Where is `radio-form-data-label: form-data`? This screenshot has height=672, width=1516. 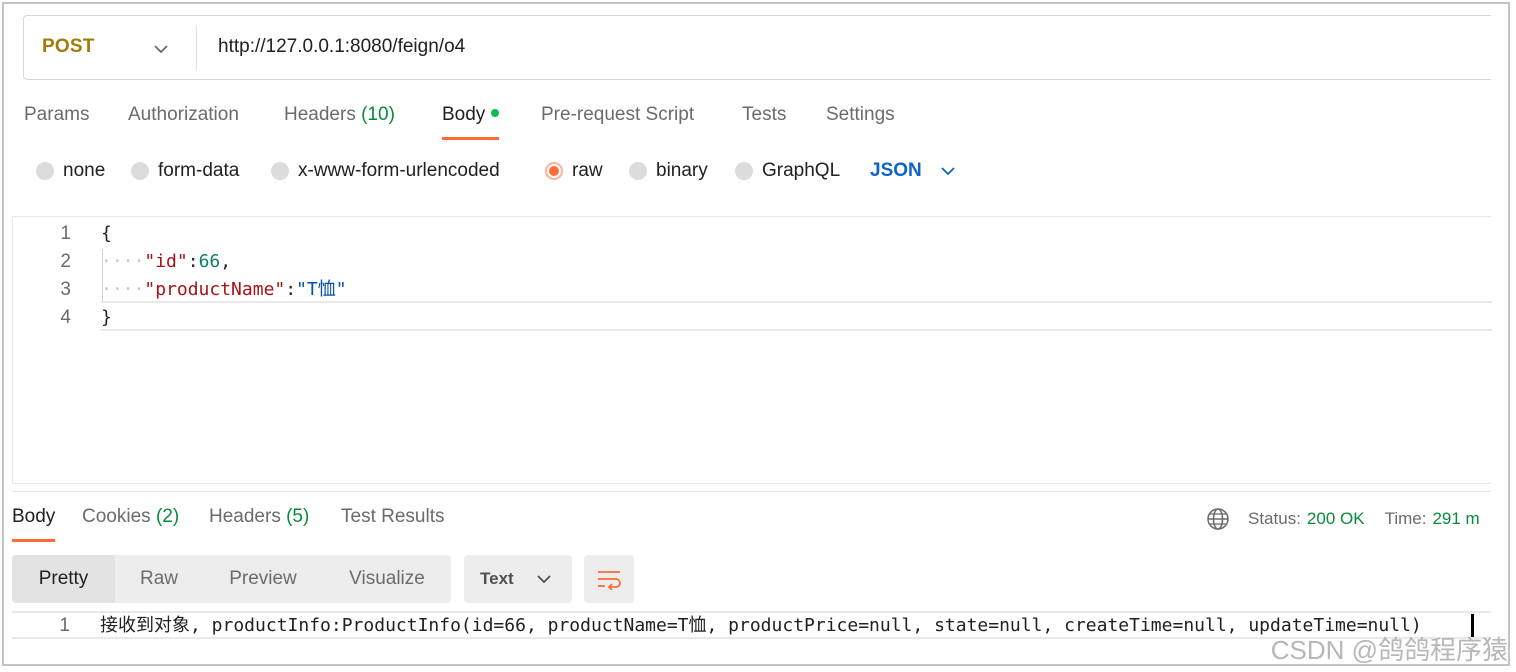 radio-form-data-label: form-data is located at coordinates (199, 170).